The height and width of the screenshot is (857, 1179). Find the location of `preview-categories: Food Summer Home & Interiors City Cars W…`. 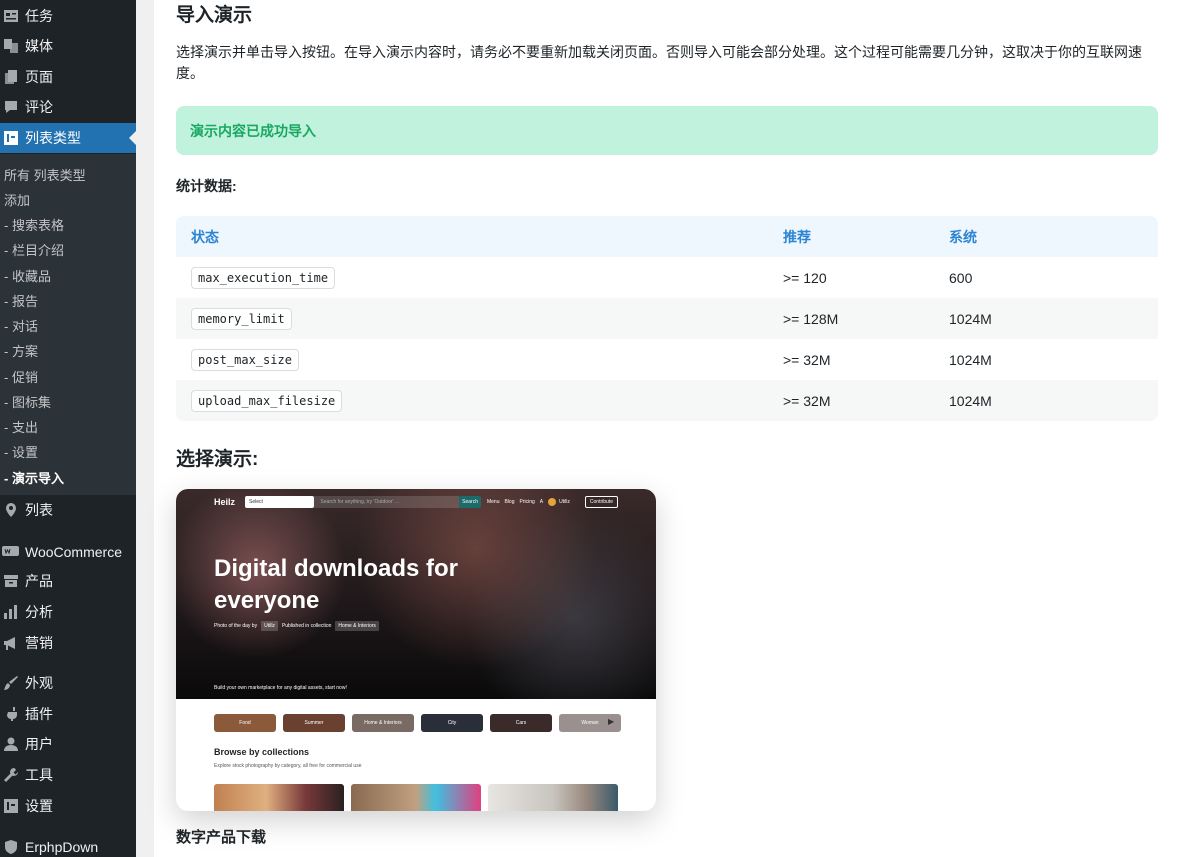

preview-categories: Food Summer Home & Interiors City Cars W… is located at coordinates (417, 723).